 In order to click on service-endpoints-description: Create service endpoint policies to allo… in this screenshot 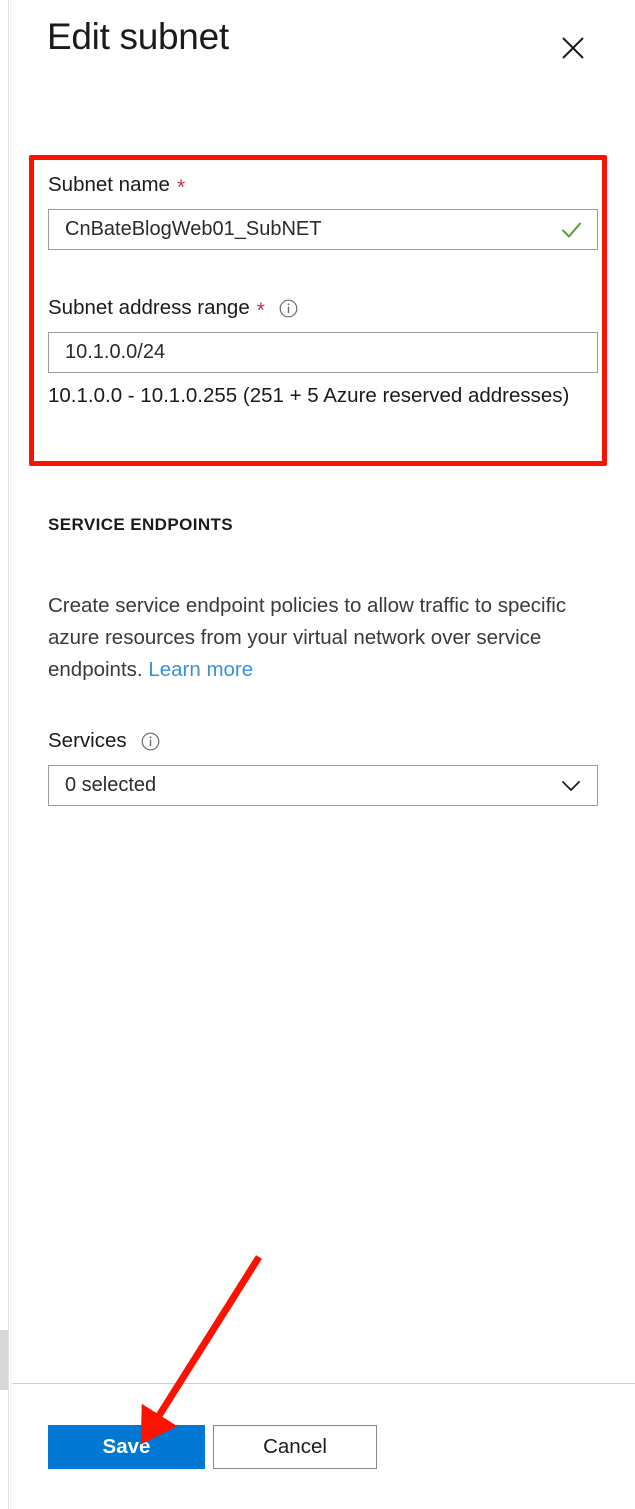, I will do `click(320, 638)`.